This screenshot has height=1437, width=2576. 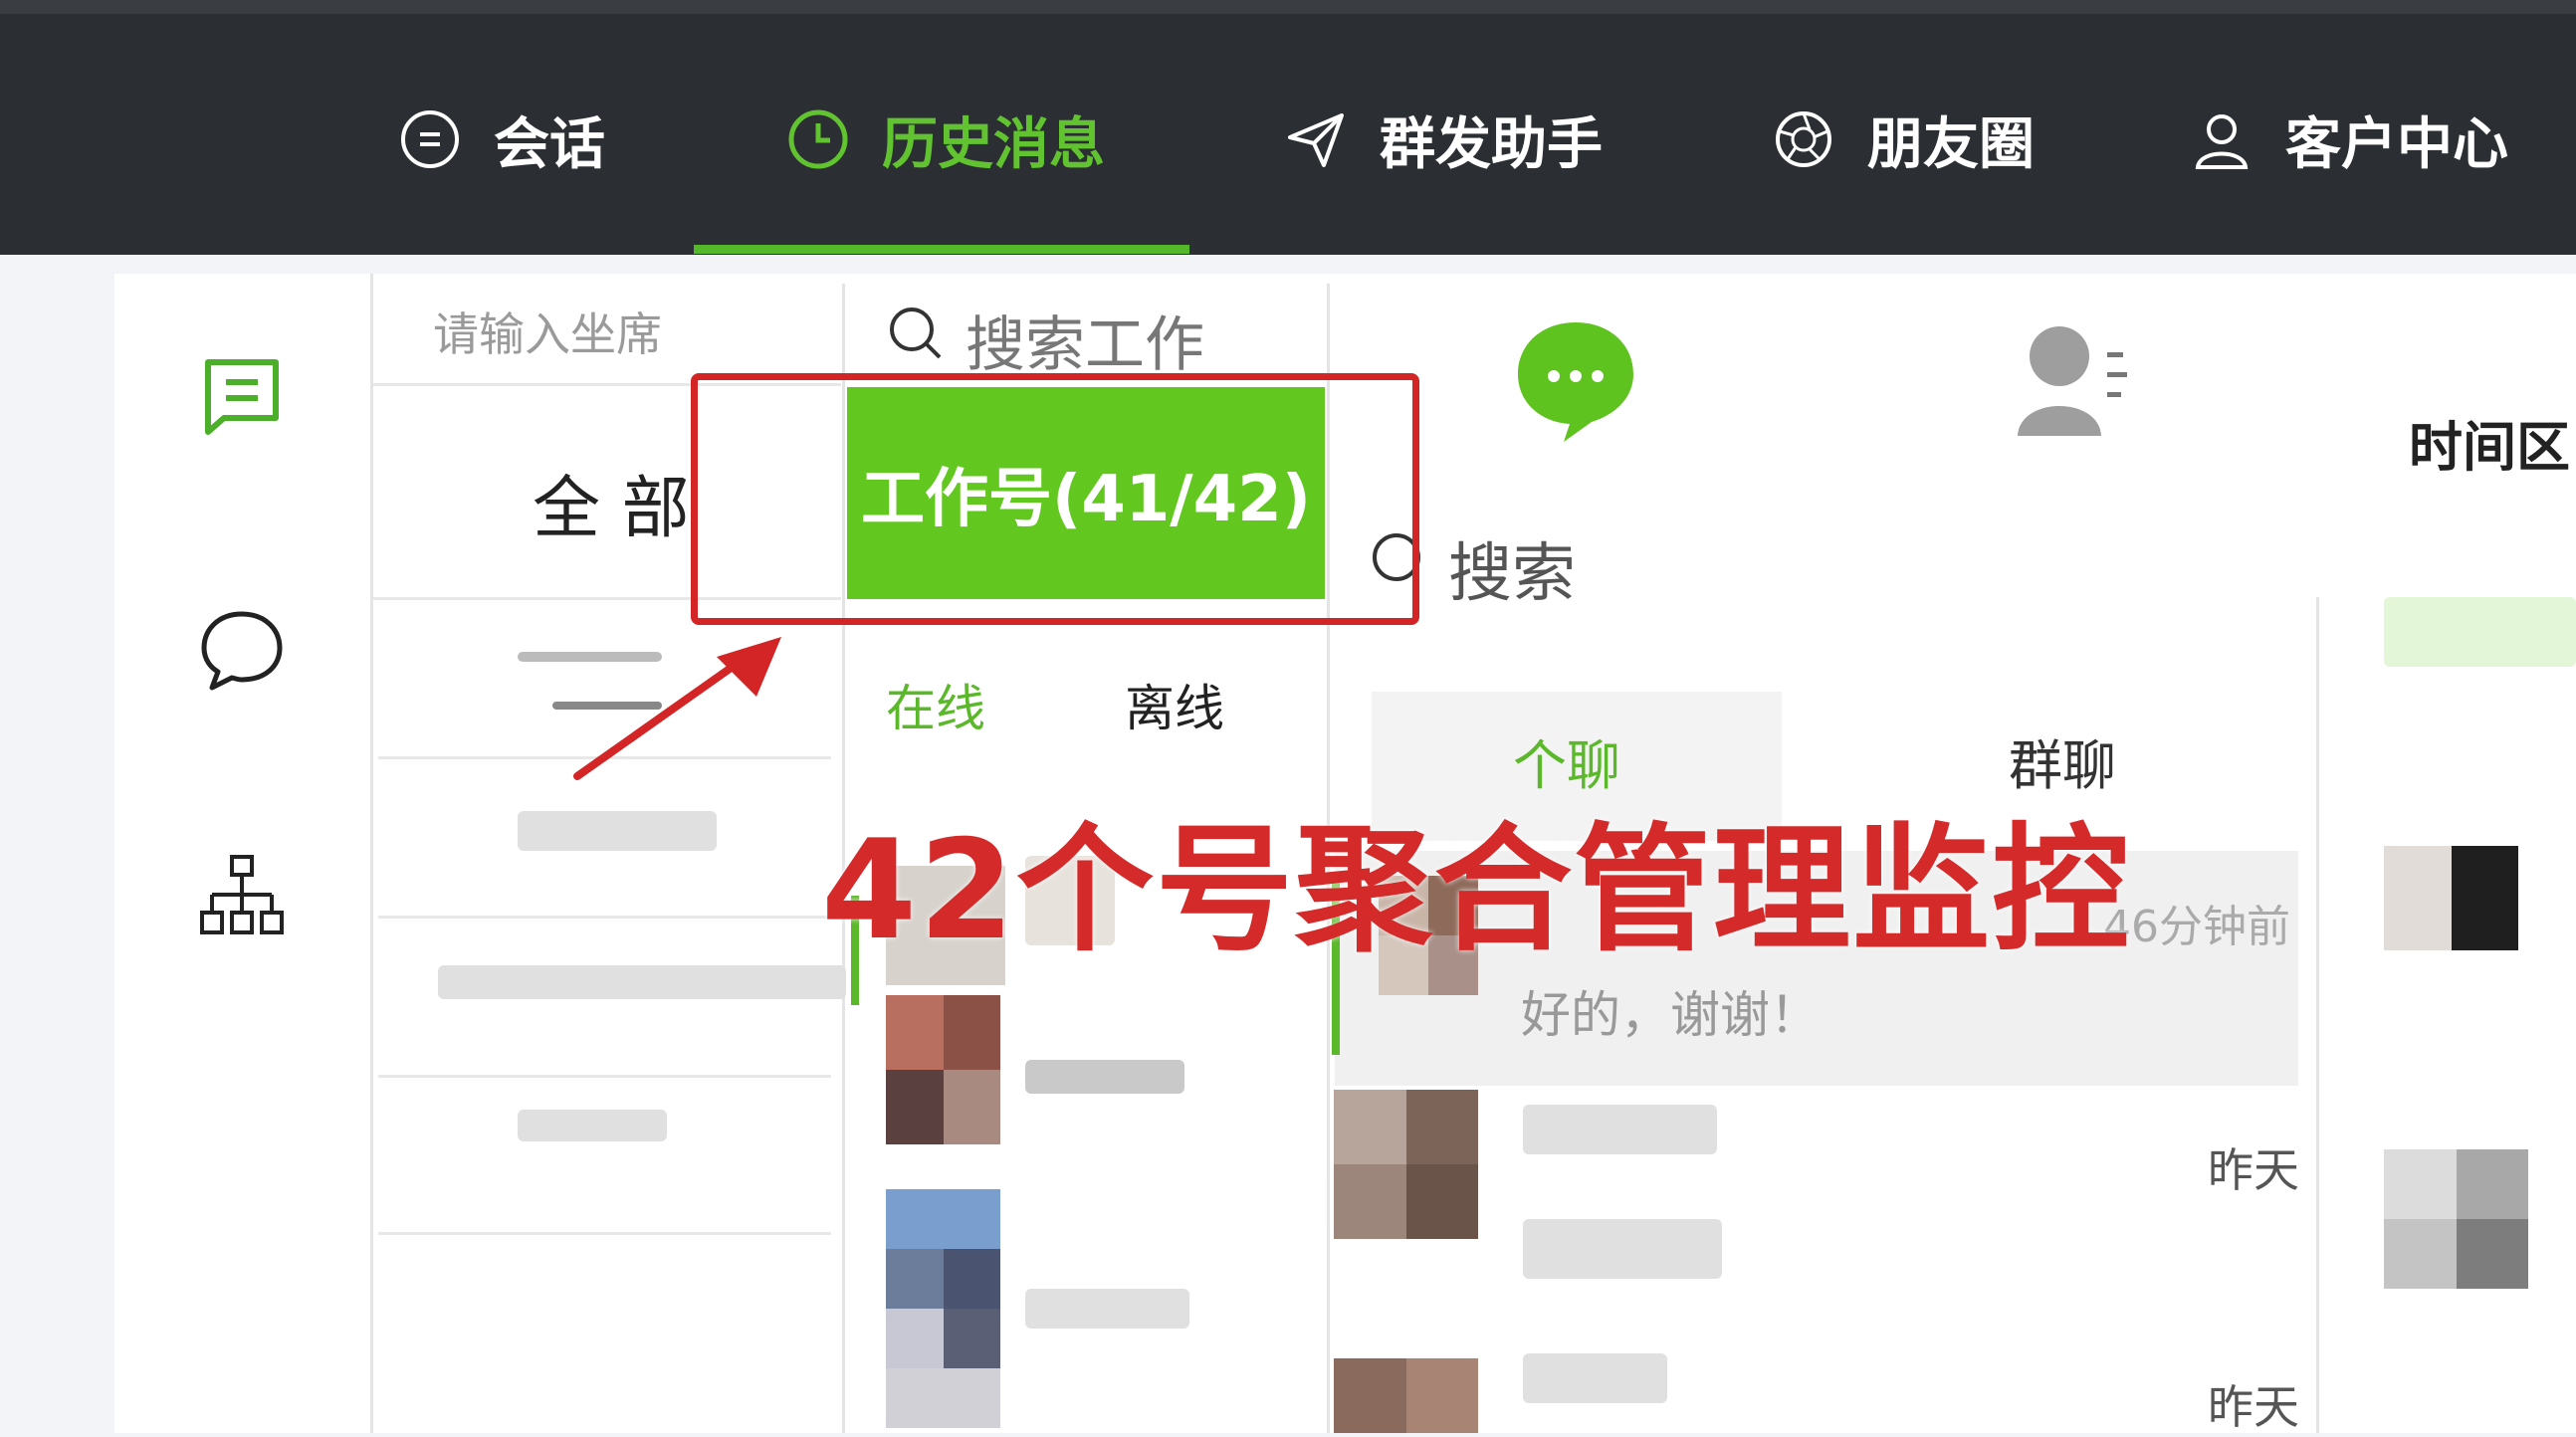 What do you see at coordinates (1476, 890) in the screenshot?
I see `annotation-caption: 42个号聚合管理监控` at bounding box center [1476, 890].